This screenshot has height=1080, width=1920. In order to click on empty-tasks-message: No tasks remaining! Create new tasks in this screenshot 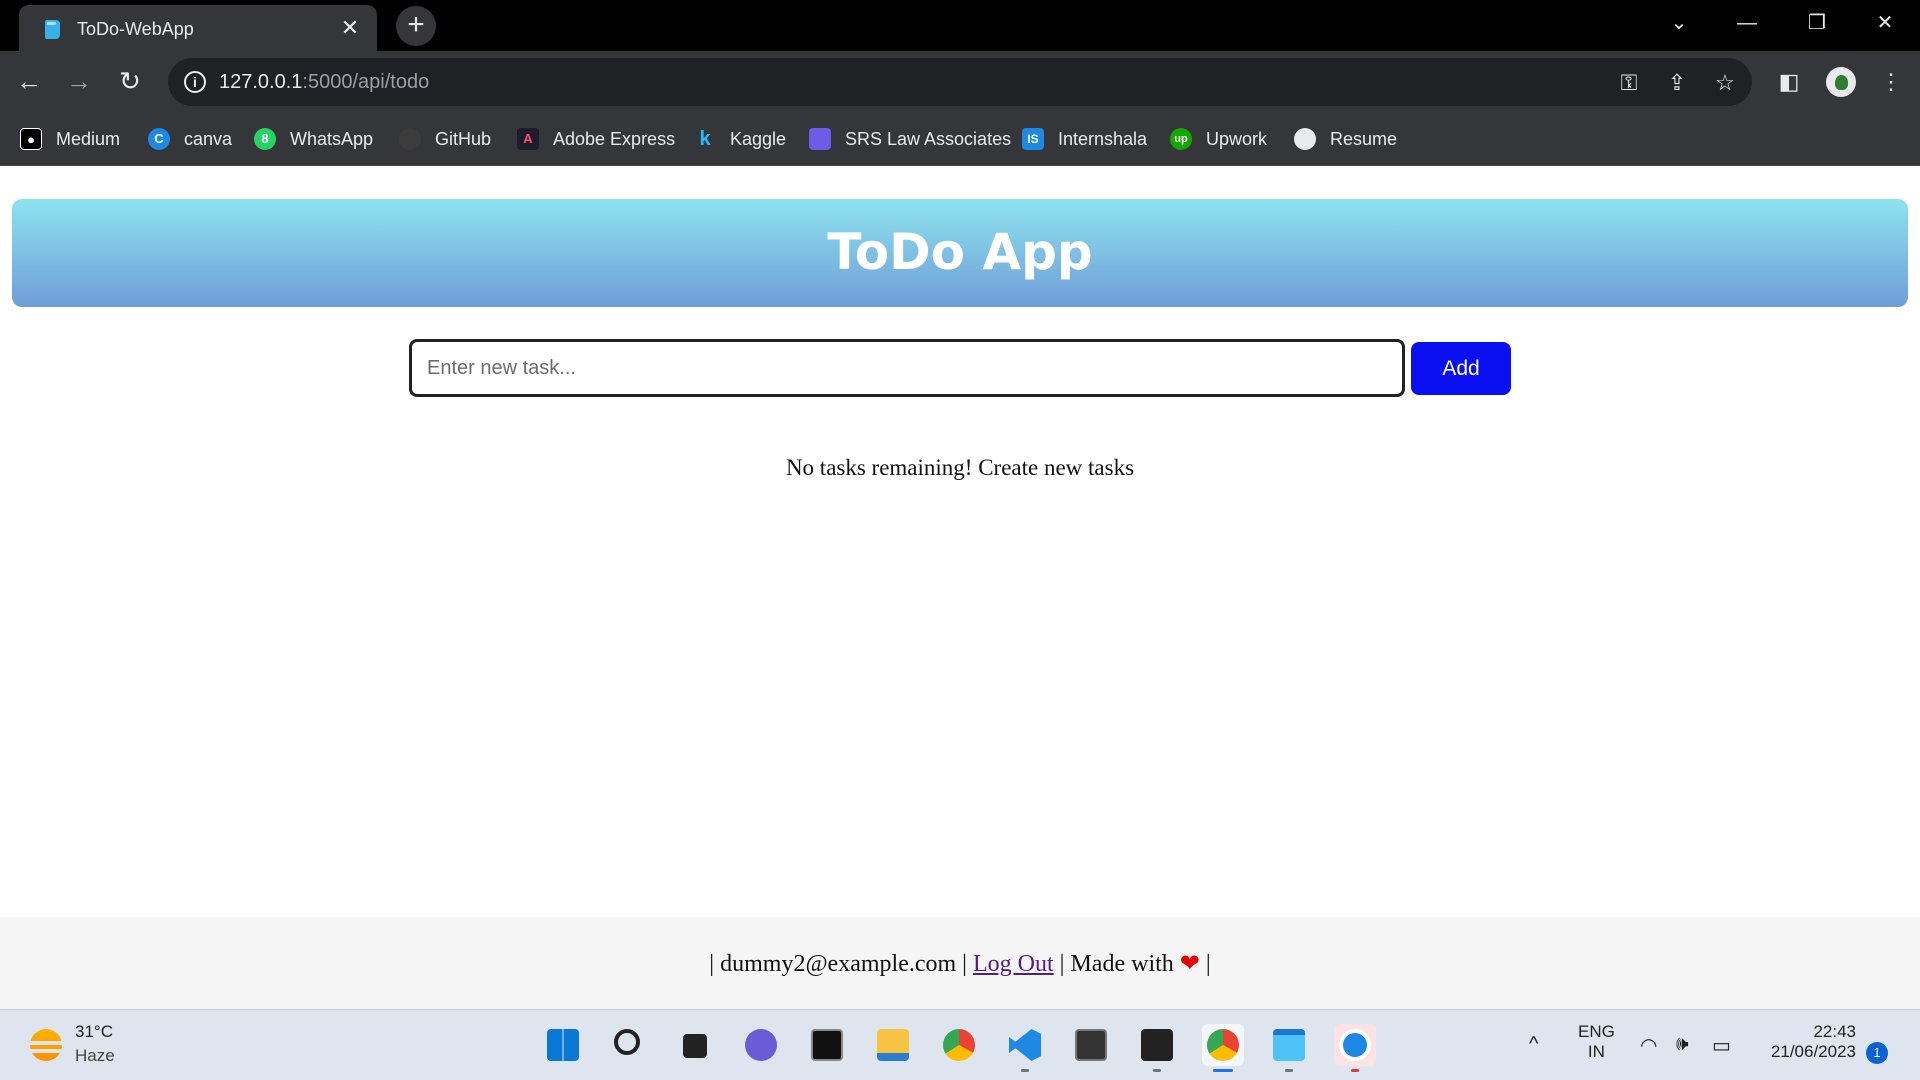, I will do `click(960, 467)`.